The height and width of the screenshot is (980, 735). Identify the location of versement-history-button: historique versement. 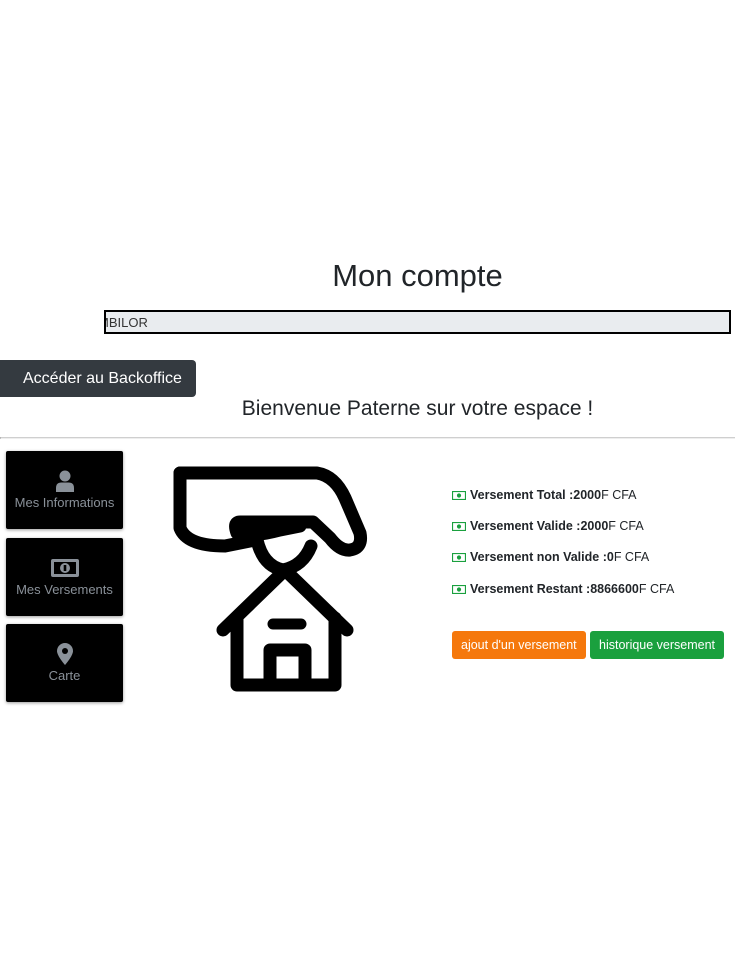
(657, 645).